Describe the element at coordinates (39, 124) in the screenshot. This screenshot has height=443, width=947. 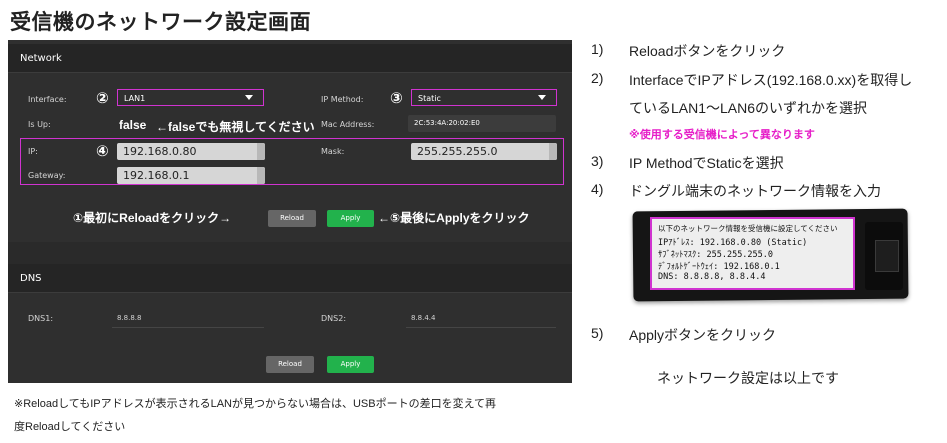
I see `is-up-label: Is Up:` at that location.